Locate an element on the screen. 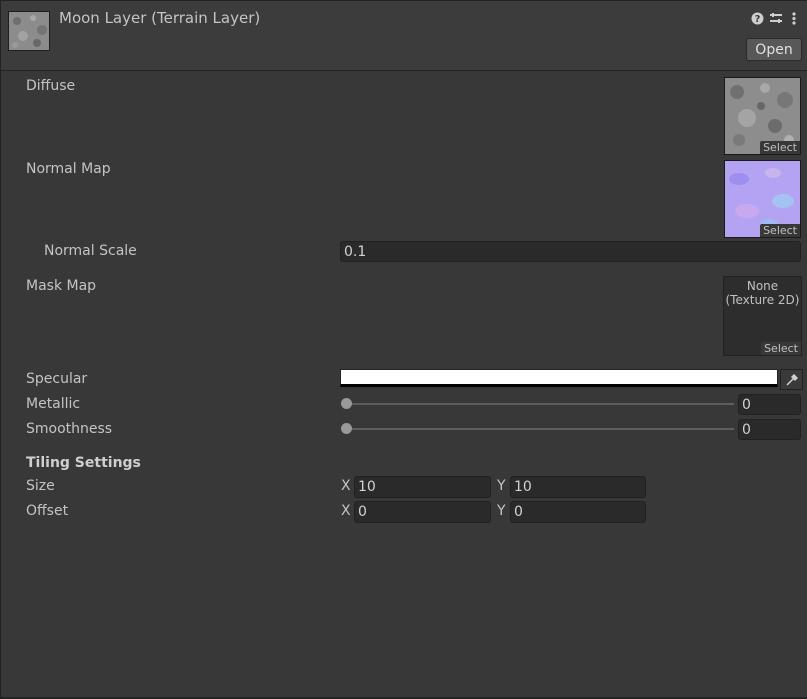 The width and height of the screenshot is (807, 699). offset-y-input: 0 is located at coordinates (578, 512).